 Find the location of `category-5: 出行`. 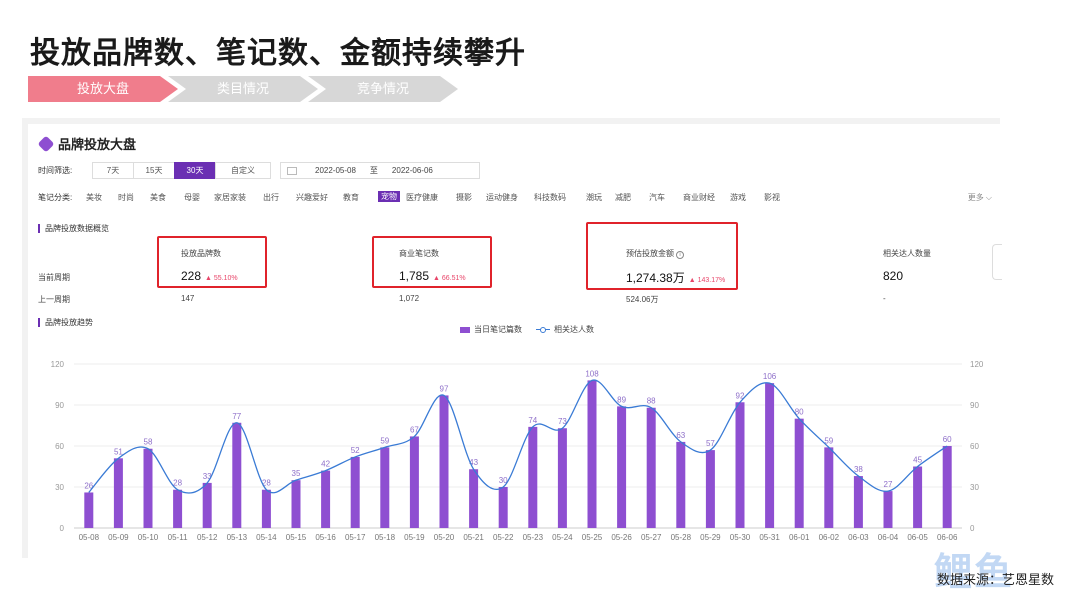

category-5: 出行 is located at coordinates (271, 197).